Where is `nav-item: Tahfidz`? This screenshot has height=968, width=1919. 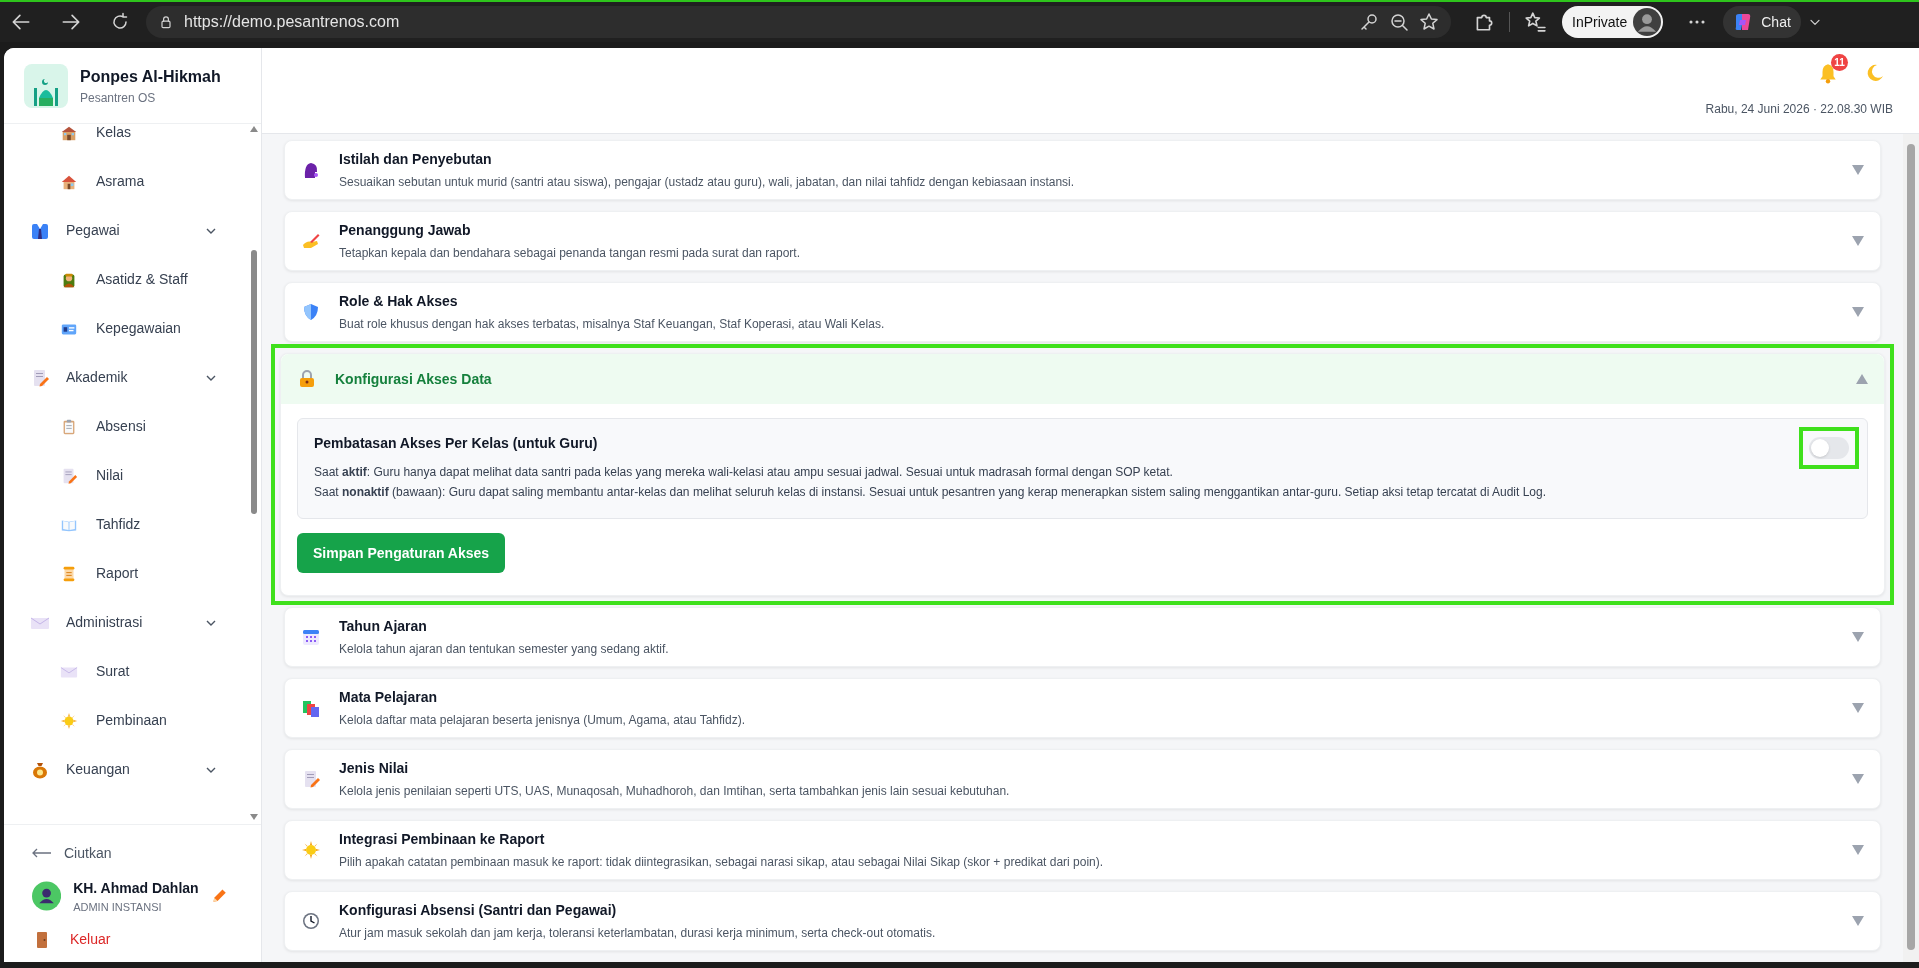
nav-item: Tahfidz is located at coordinates (125, 524).